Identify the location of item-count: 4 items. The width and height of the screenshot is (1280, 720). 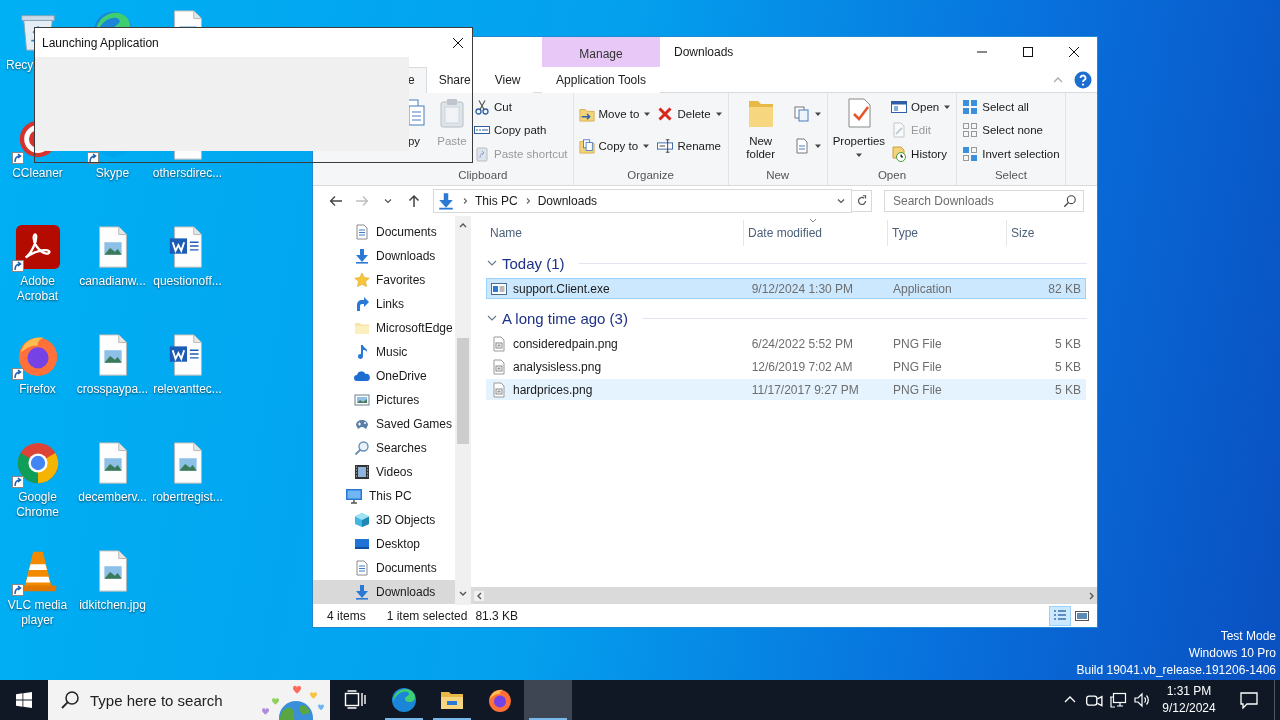
(346, 616).